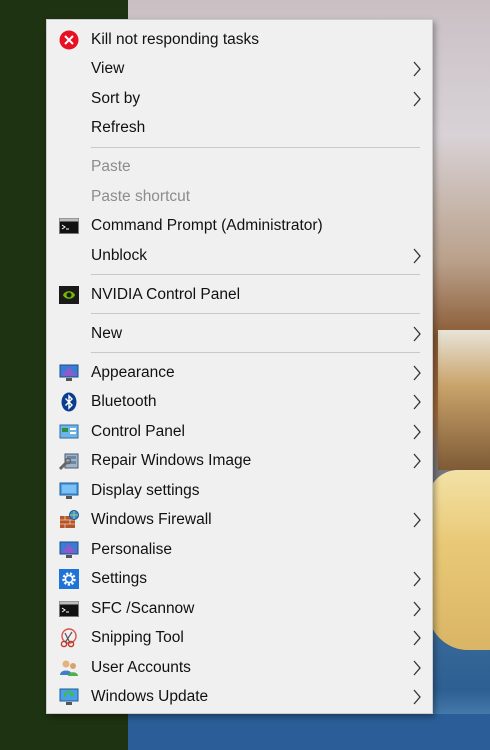 The width and height of the screenshot is (490, 750). I want to click on menu-item-view: View, so click(239, 69).